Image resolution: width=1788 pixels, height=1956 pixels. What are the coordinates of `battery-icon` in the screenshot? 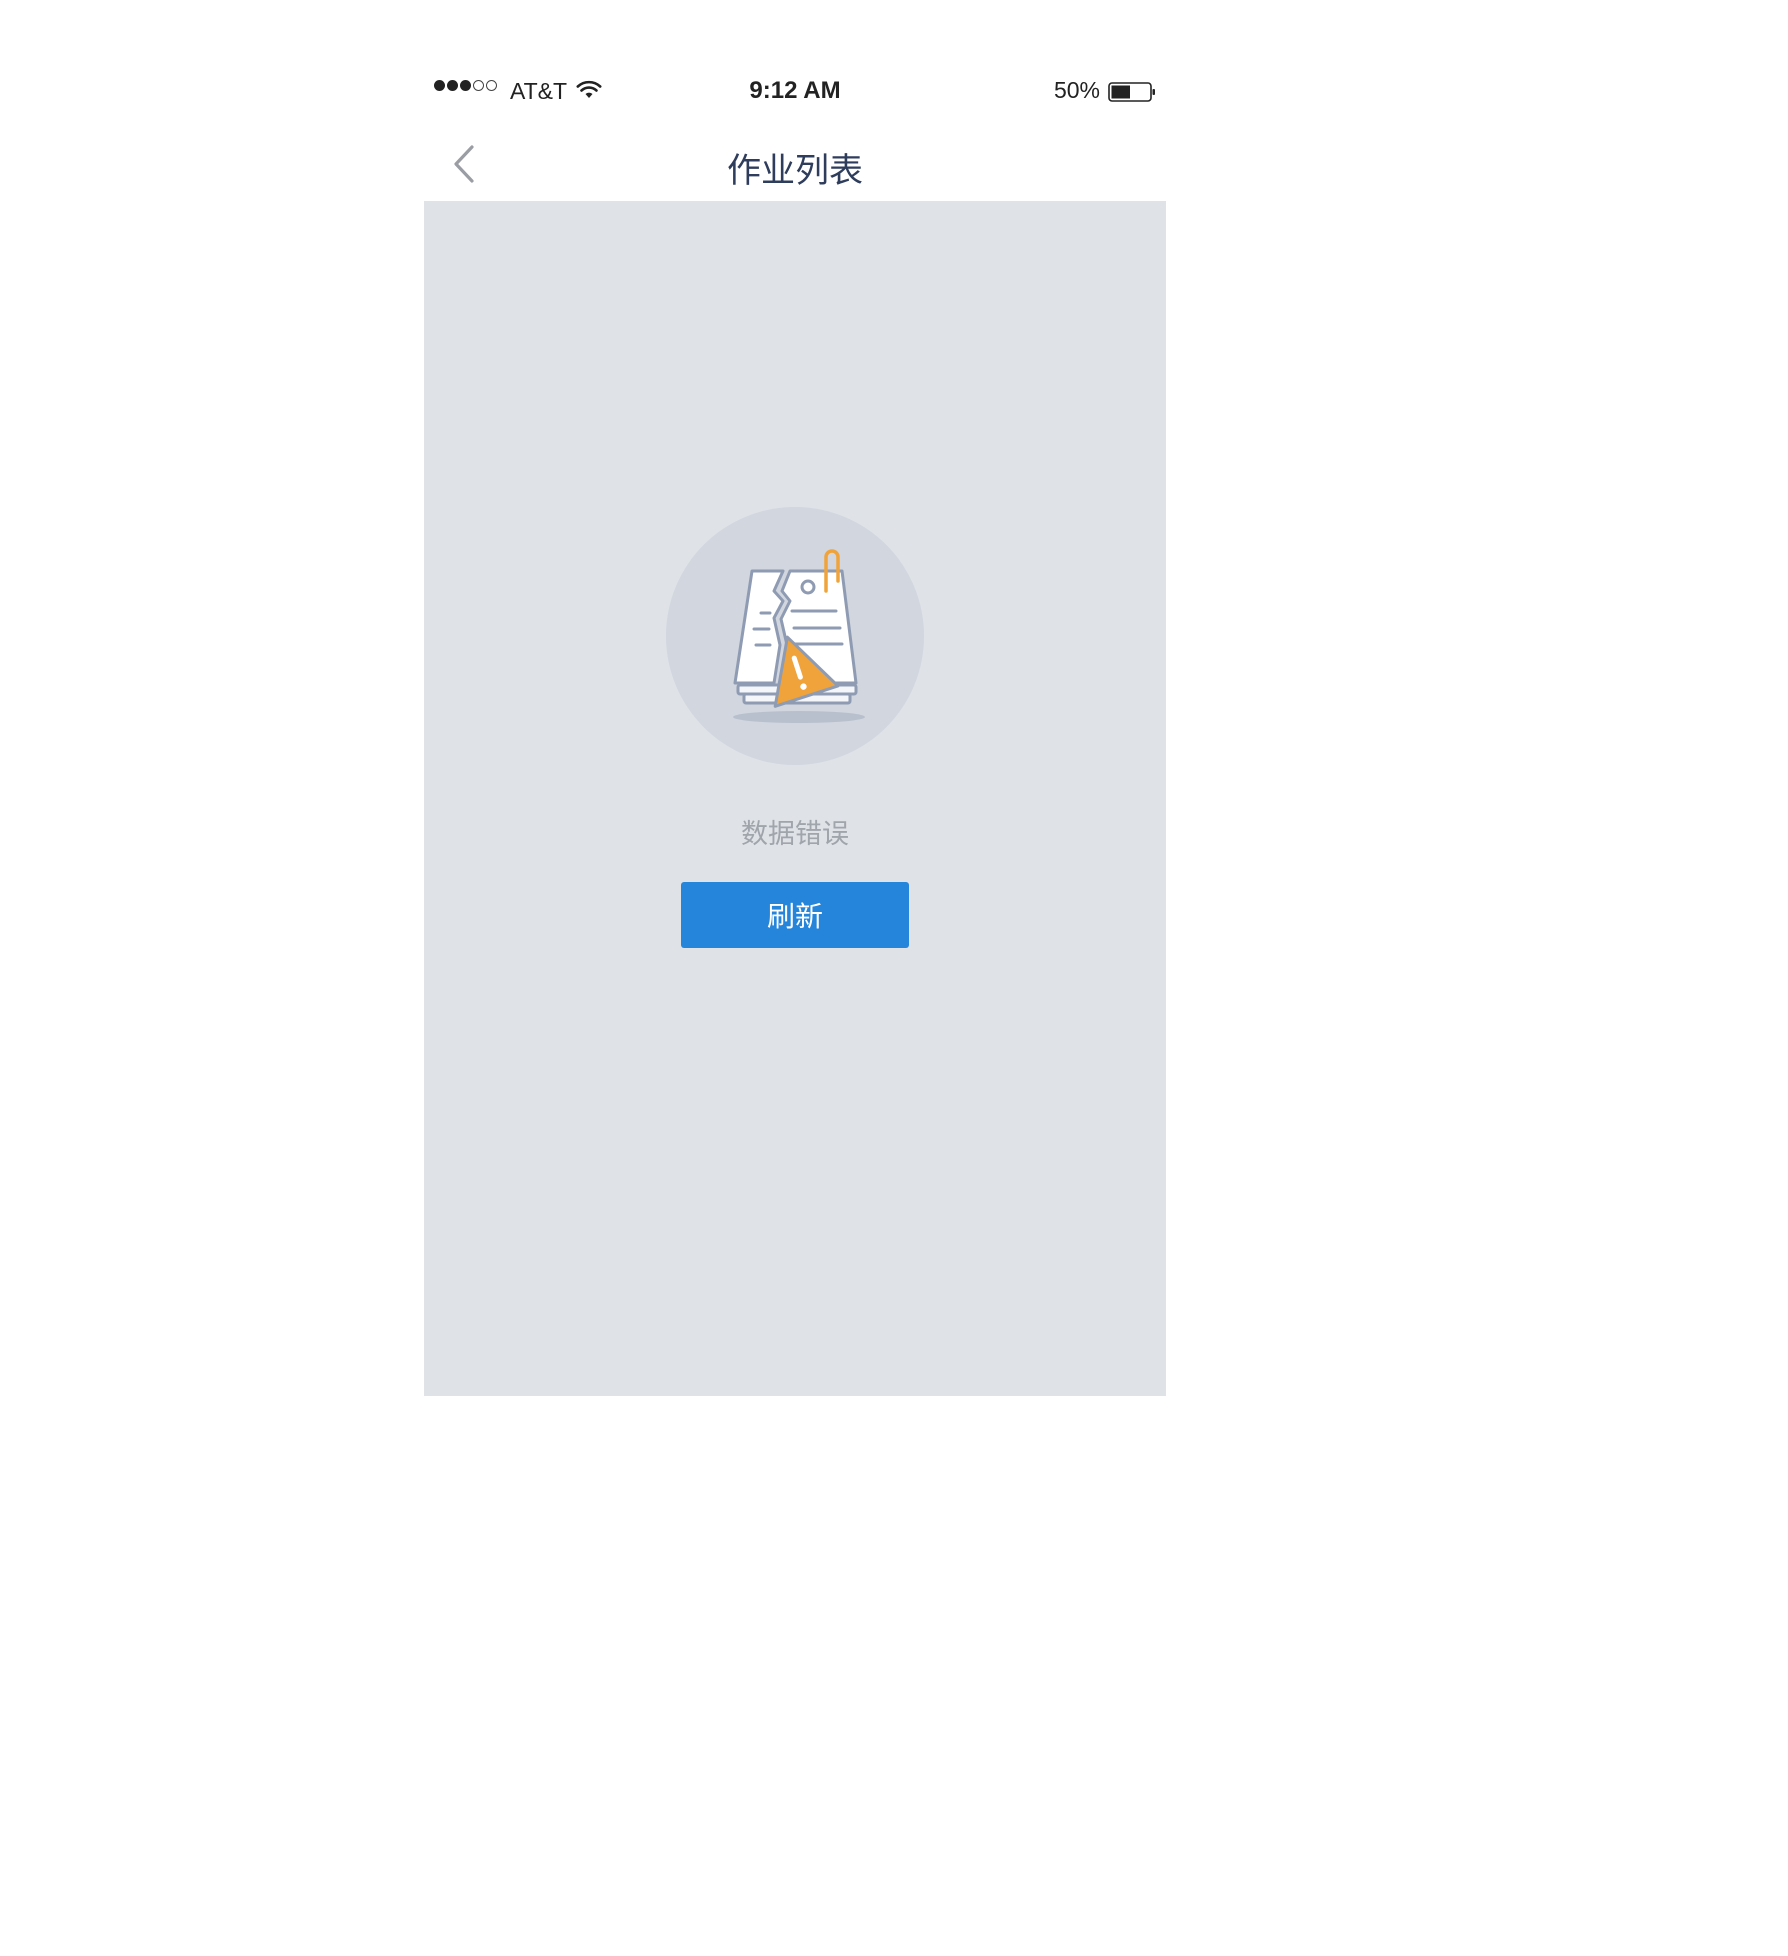 It's located at (1131, 92).